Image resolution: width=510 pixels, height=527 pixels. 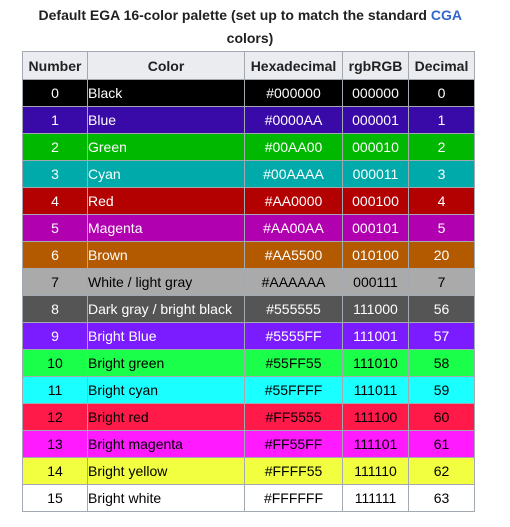 What do you see at coordinates (166, 417) in the screenshot?
I see `cell-color-name: Bright red` at bounding box center [166, 417].